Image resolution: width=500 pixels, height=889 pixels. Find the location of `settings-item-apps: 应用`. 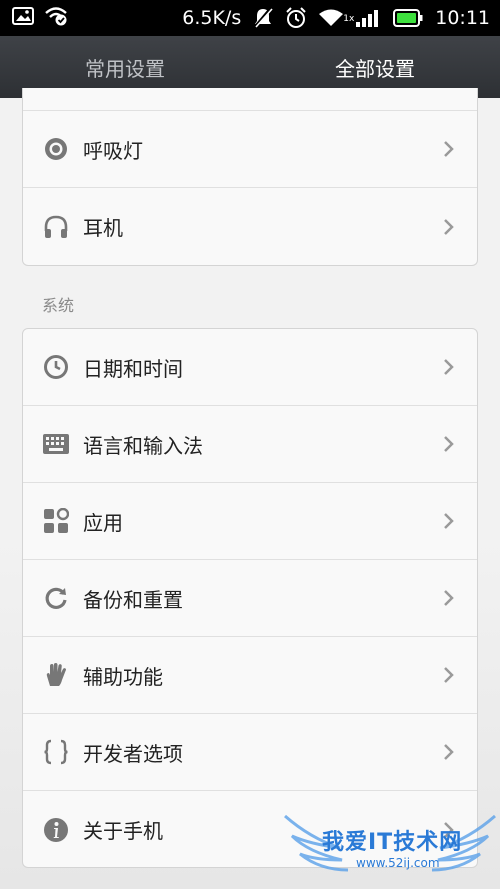

settings-item-apps: 应用 is located at coordinates (250, 521).